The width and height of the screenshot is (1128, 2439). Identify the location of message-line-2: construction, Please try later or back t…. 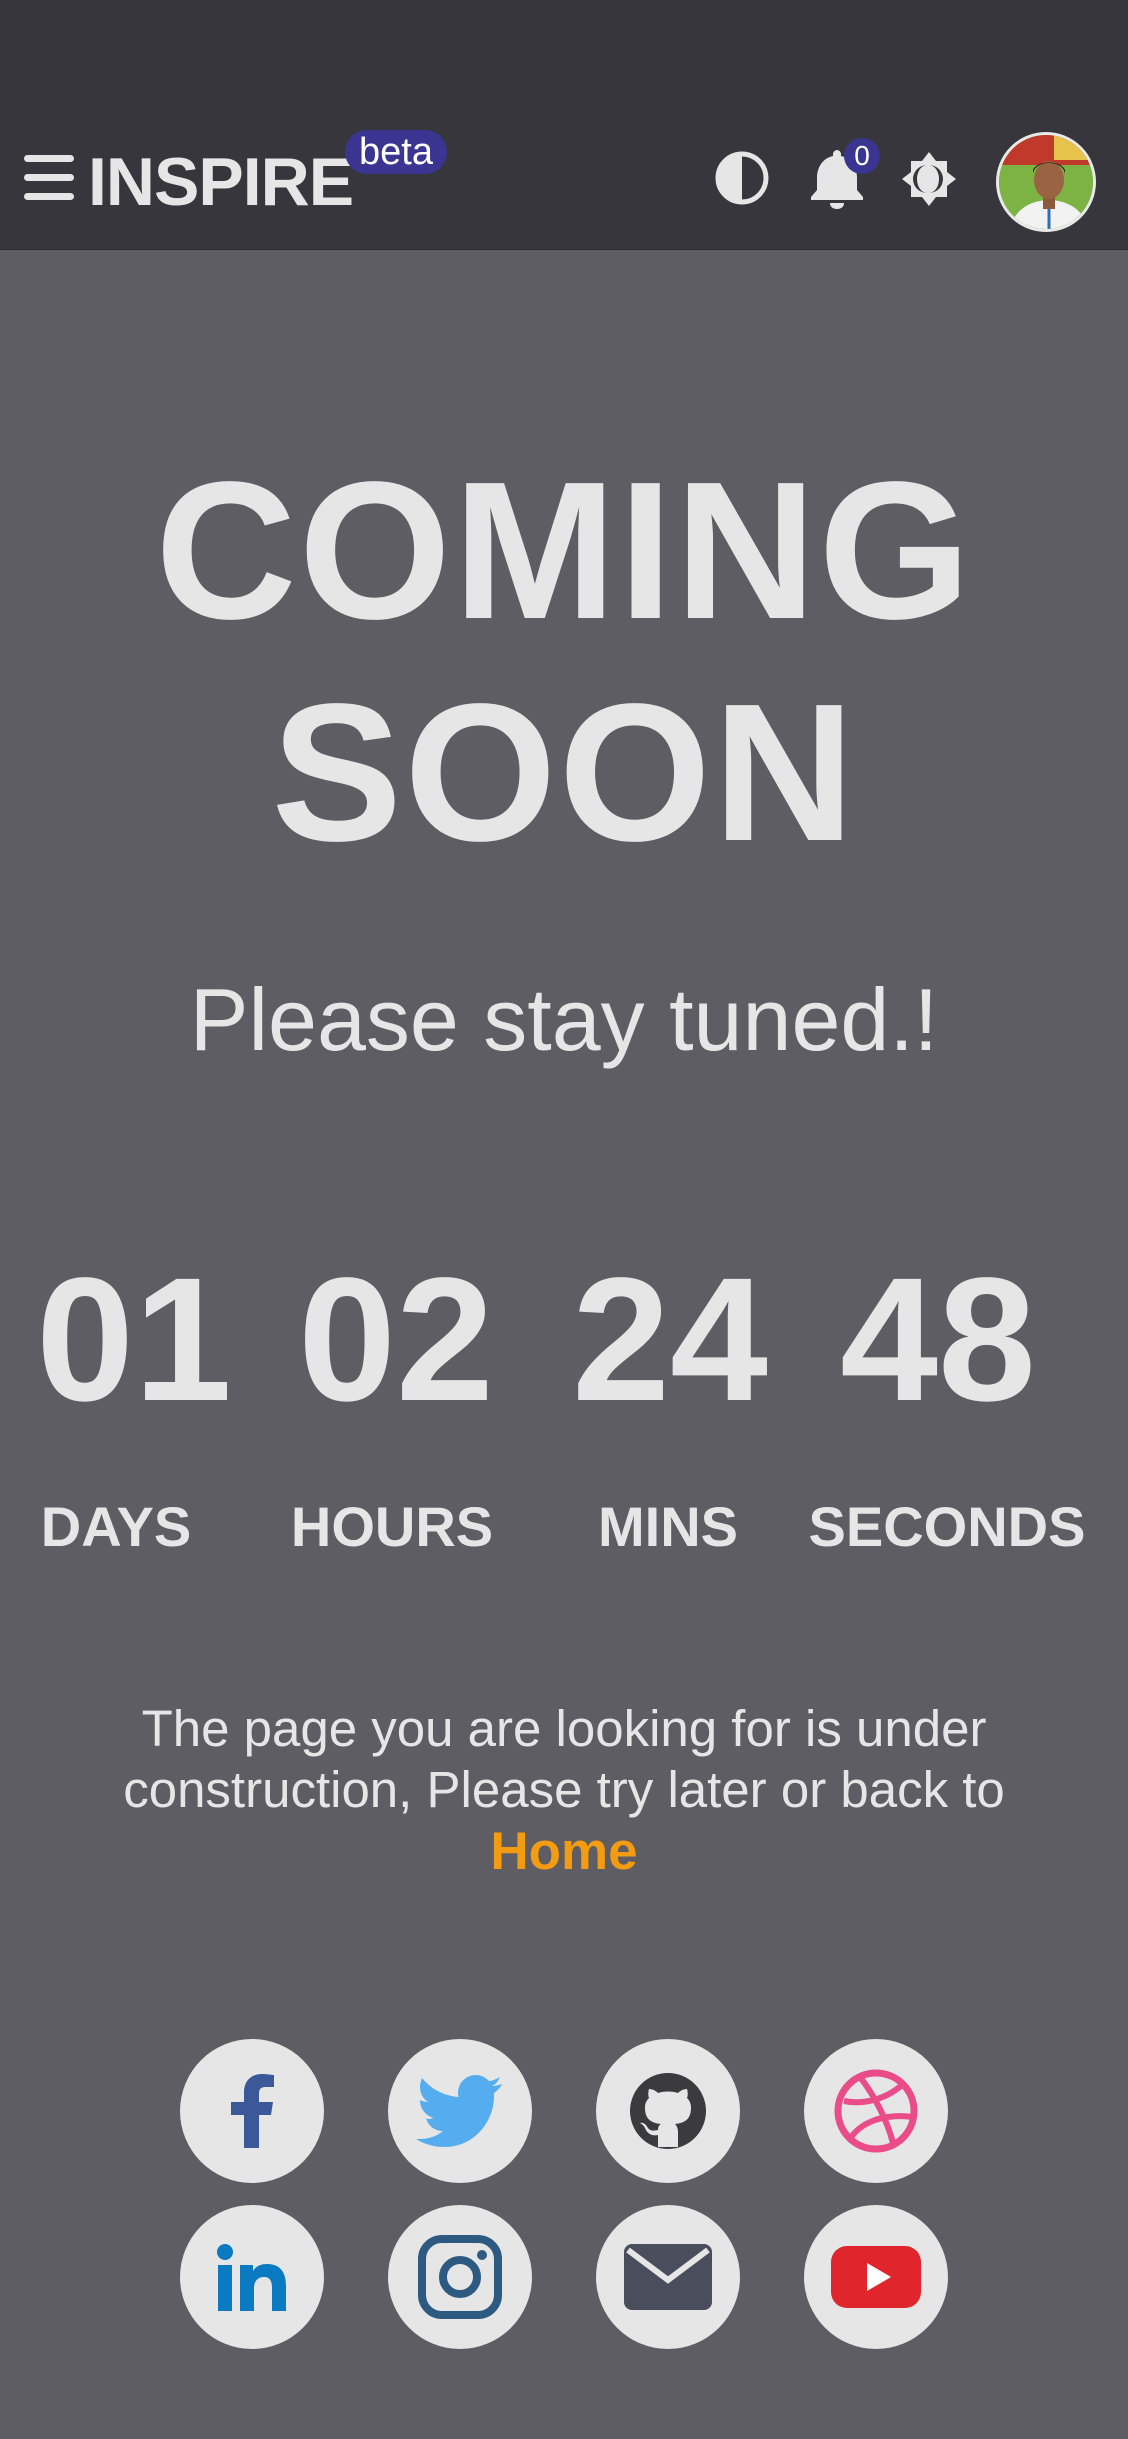
(564, 1789).